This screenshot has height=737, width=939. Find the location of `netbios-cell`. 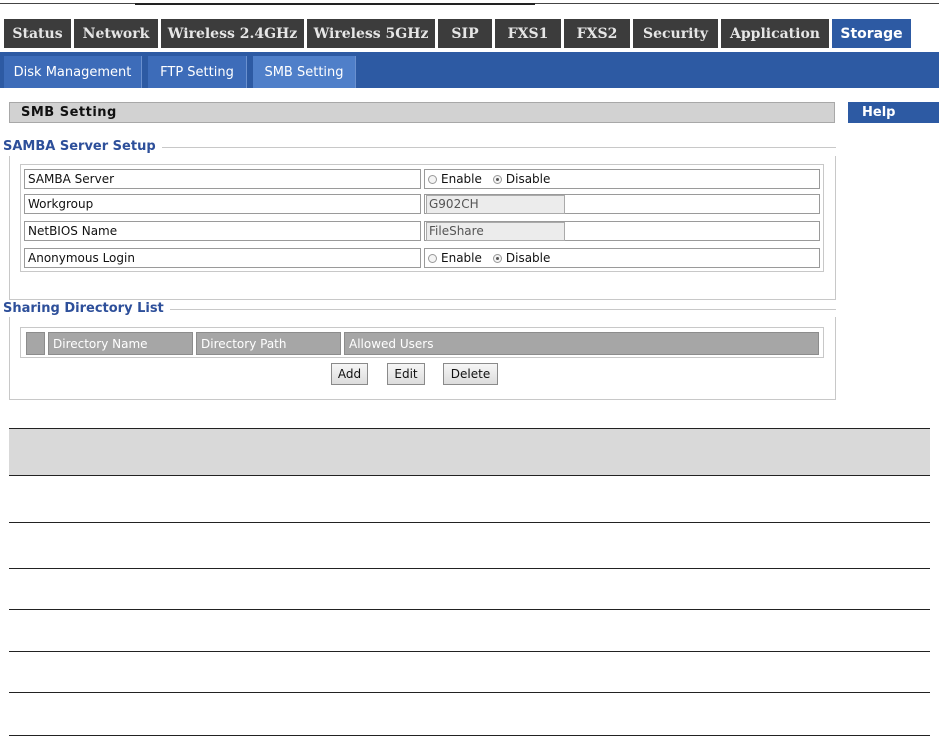

netbios-cell is located at coordinates (622, 231).